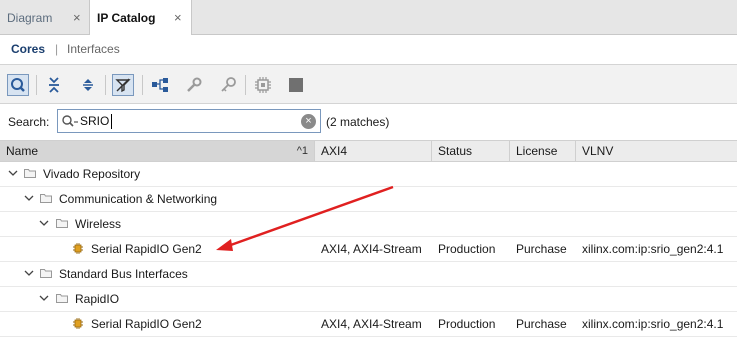 This screenshot has height=337, width=737. What do you see at coordinates (194, 85) in the screenshot?
I see `wrench-icon` at bounding box center [194, 85].